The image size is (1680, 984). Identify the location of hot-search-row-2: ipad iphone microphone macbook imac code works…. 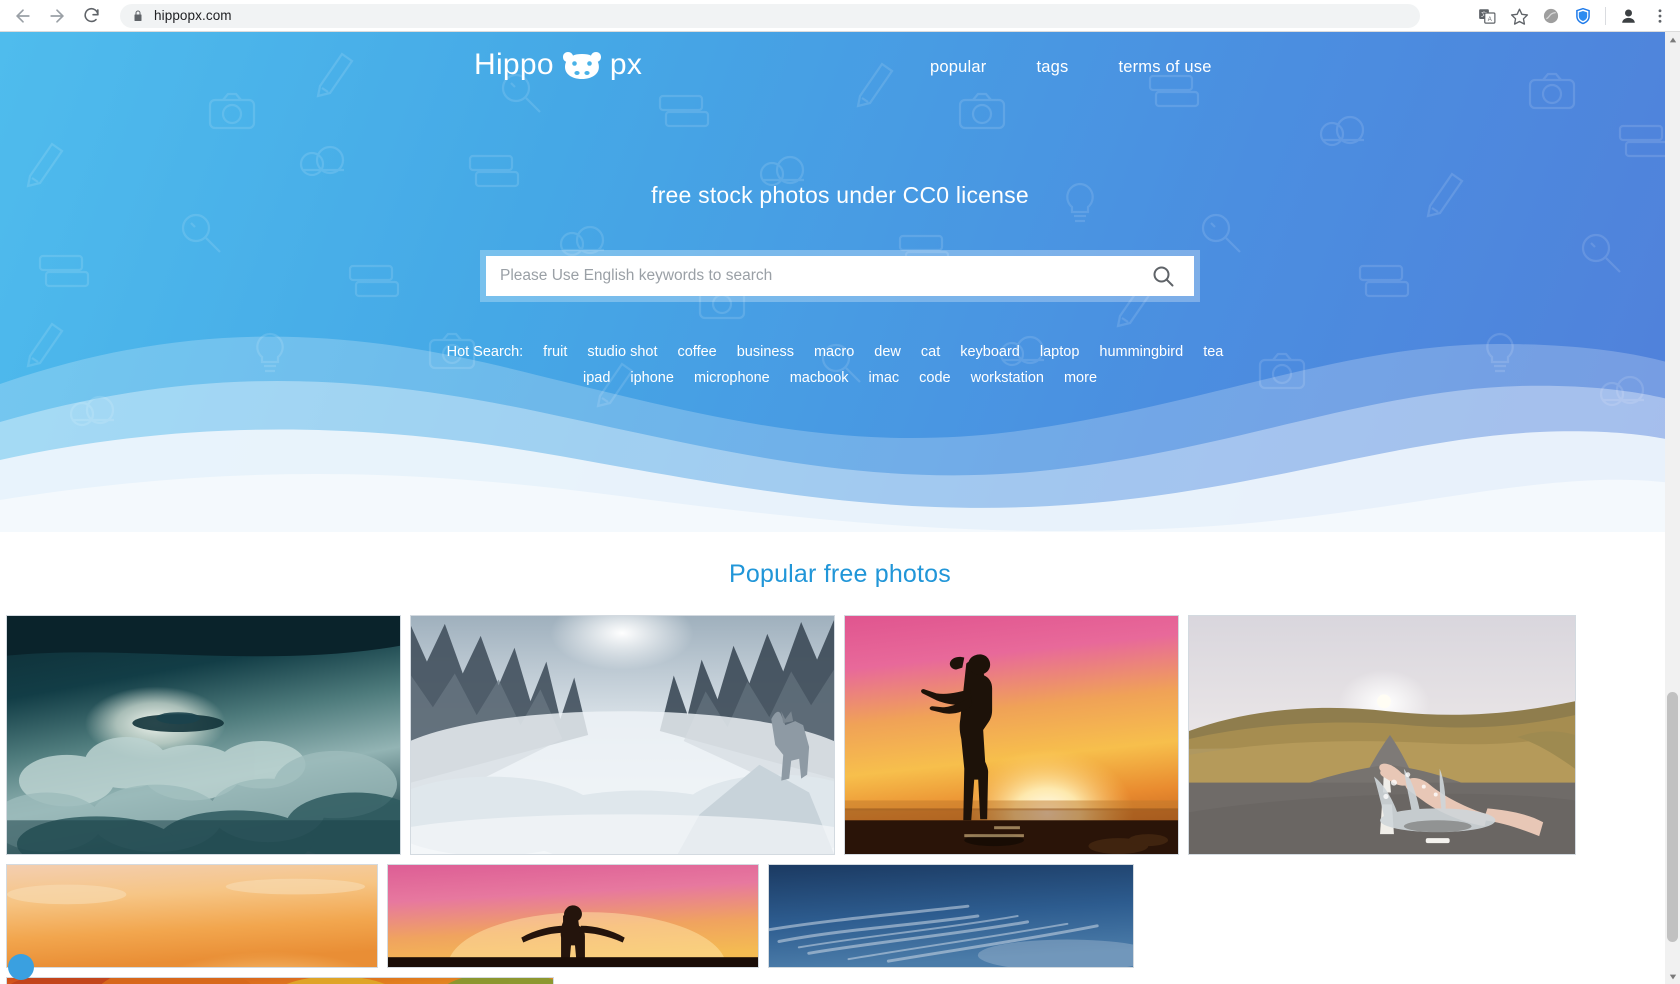
(840, 378).